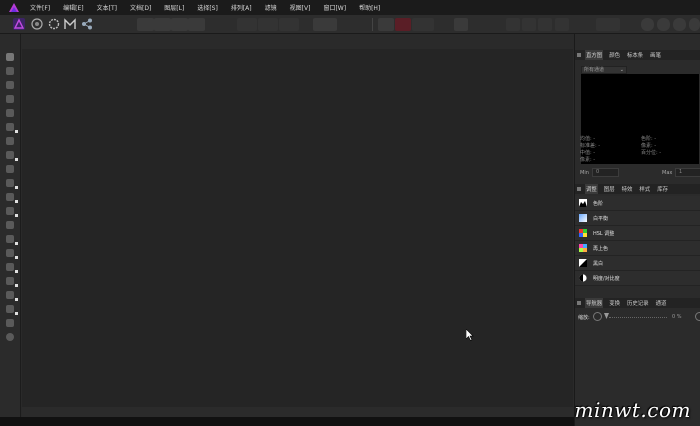 The height and width of the screenshot is (426, 700). I want to click on menu-document: 文档[D], so click(140, 7).